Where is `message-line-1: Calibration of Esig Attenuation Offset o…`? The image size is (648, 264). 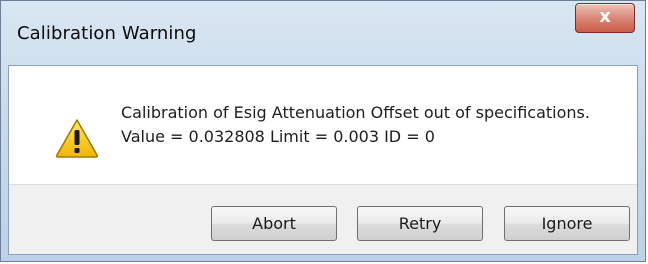 message-line-1: Calibration of Esig Attenuation Offset o… is located at coordinates (355, 112).